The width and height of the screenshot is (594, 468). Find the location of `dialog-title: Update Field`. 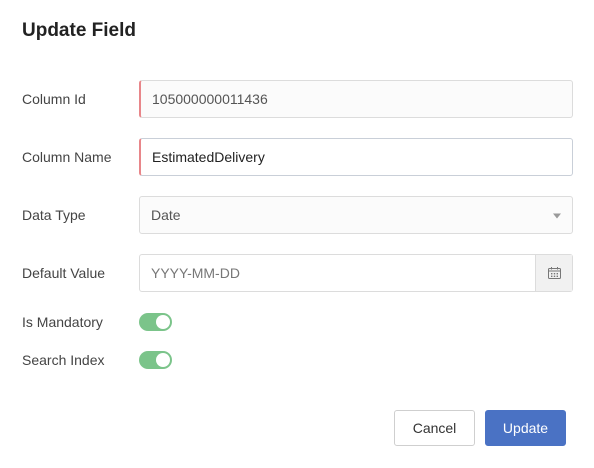

dialog-title: Update Field is located at coordinates (79, 30).